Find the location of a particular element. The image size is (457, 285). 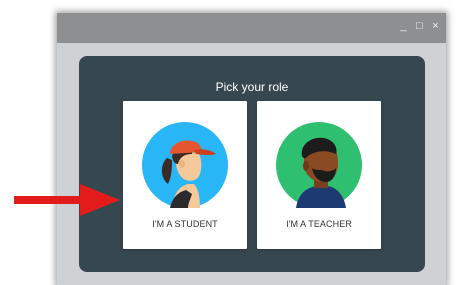

teacher-role-card: I'M A TEACHER is located at coordinates (319, 175).